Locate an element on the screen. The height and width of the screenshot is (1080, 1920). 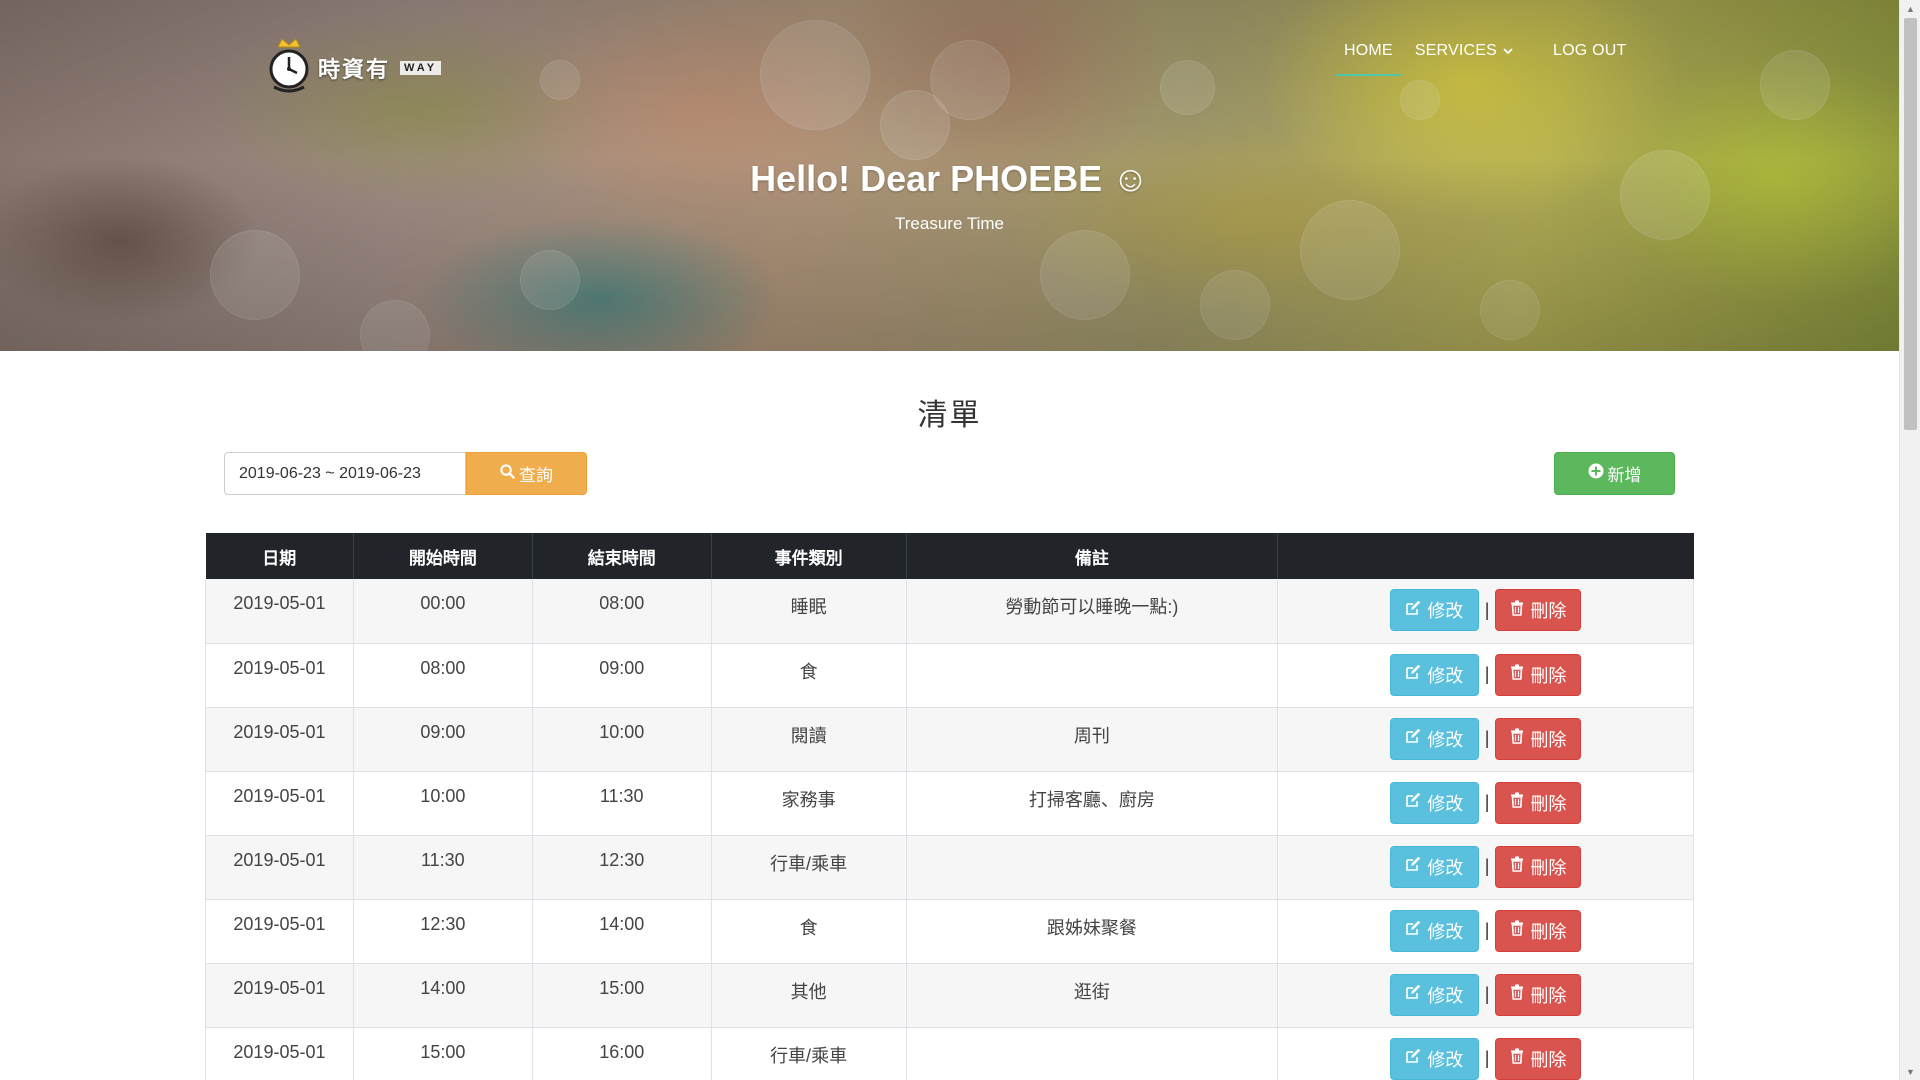
cell-category: 閱讀 is located at coordinates (809, 739).